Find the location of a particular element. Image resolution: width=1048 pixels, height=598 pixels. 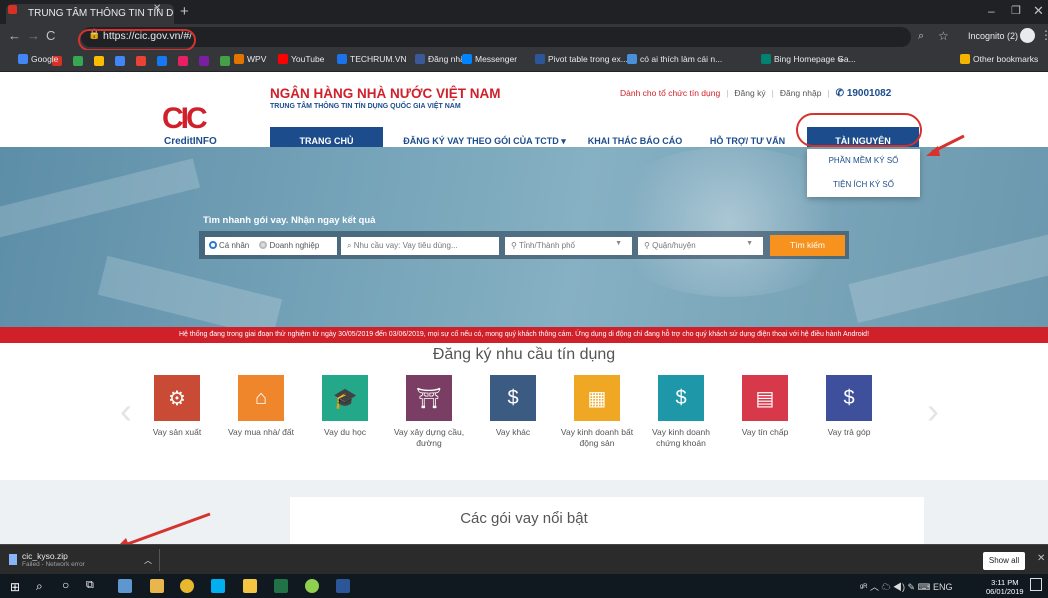

file-explorer-icon is located at coordinates (157, 586).